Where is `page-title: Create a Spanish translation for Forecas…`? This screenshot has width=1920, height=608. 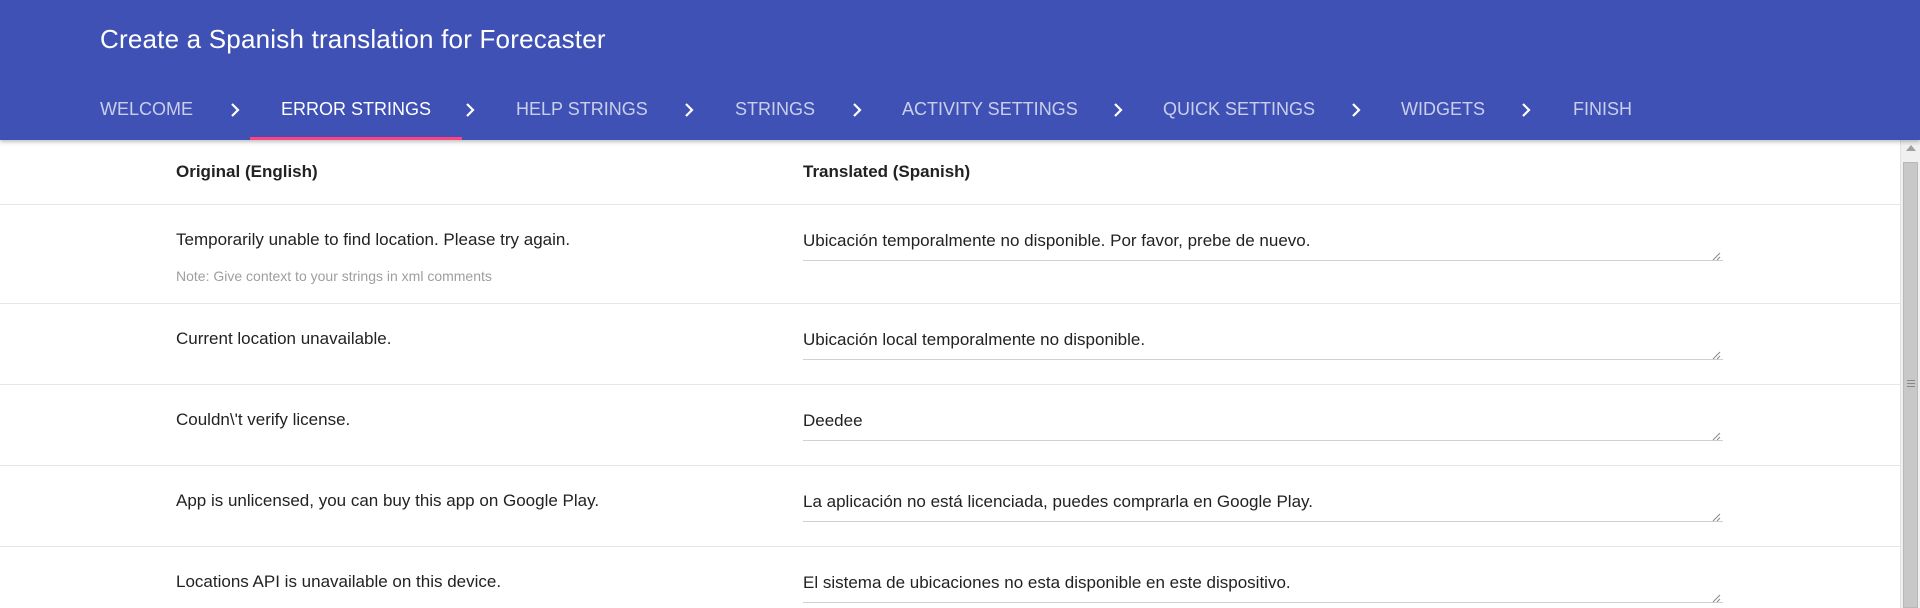 page-title: Create a Spanish translation for Forecas… is located at coordinates (353, 39).